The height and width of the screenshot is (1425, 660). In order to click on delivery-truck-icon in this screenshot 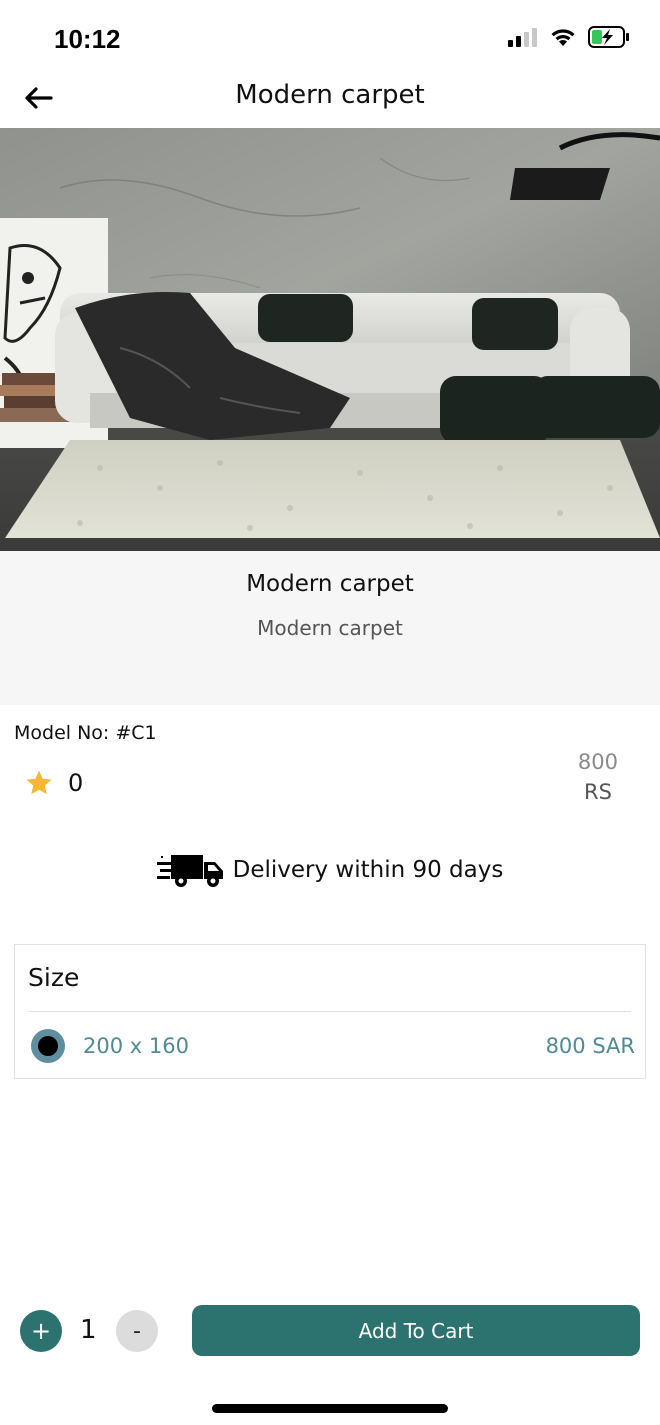, I will do `click(189, 871)`.